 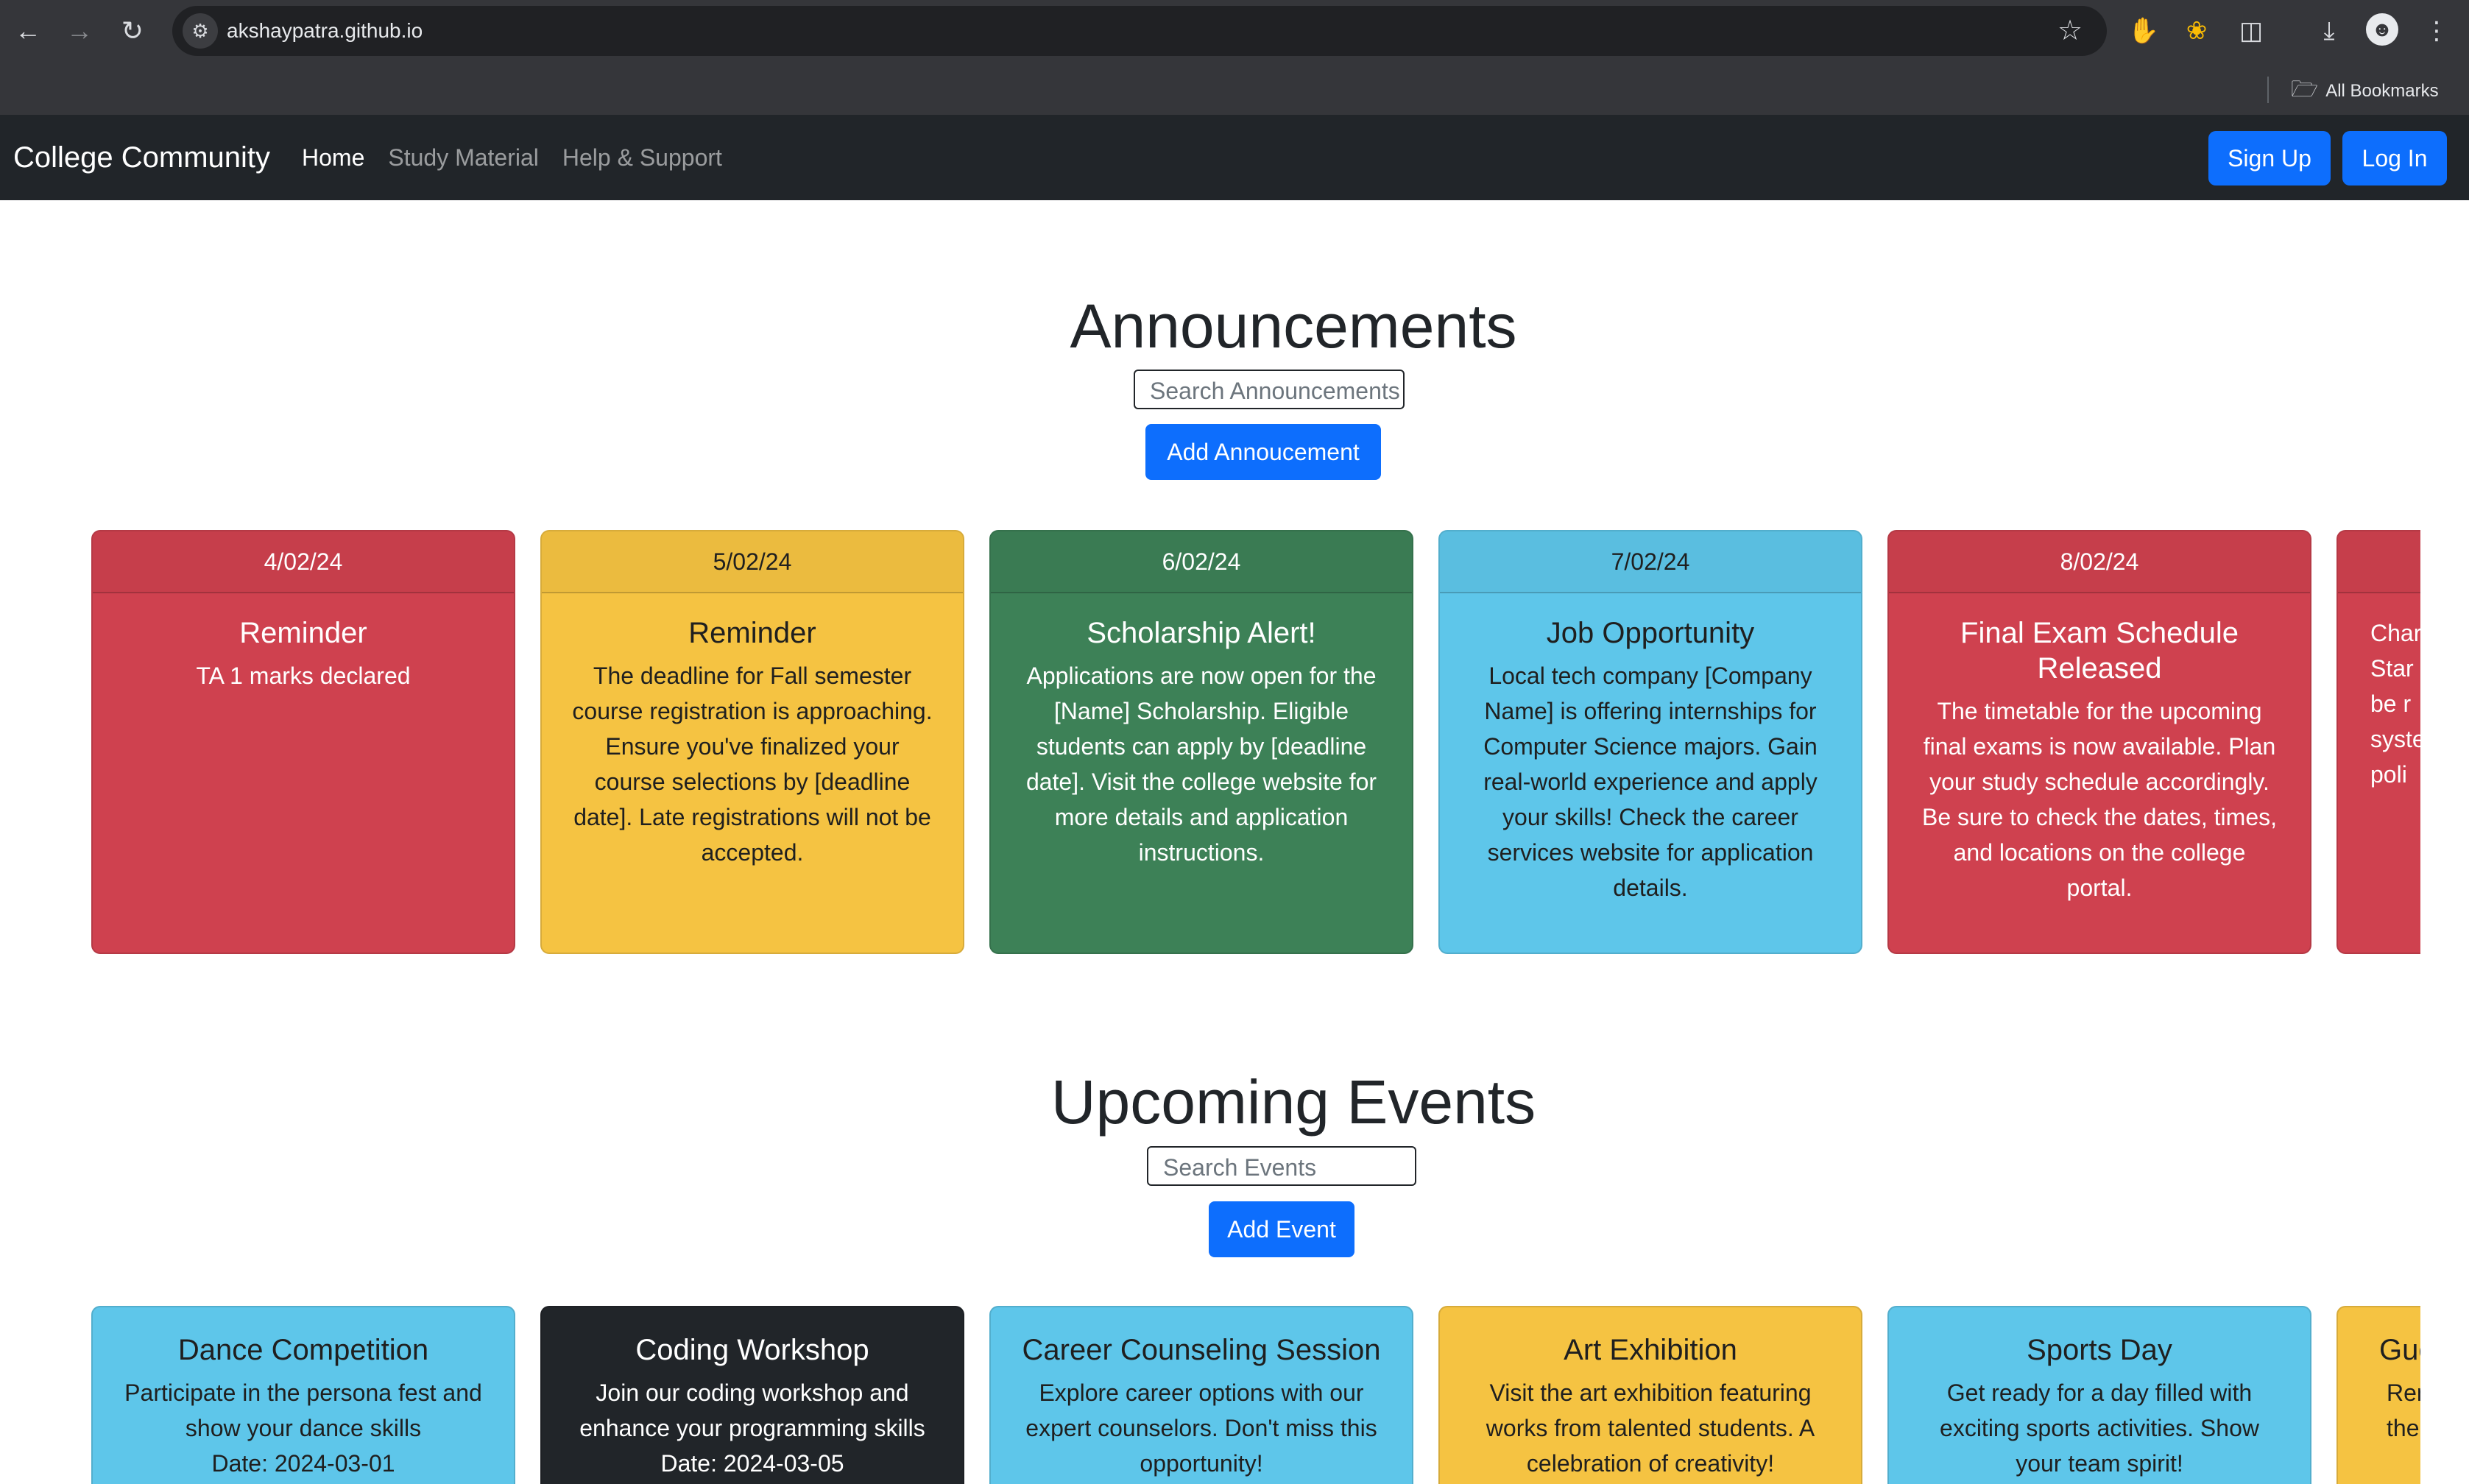 What do you see at coordinates (752, 1350) in the screenshot?
I see `event-title: Coding Workshop` at bounding box center [752, 1350].